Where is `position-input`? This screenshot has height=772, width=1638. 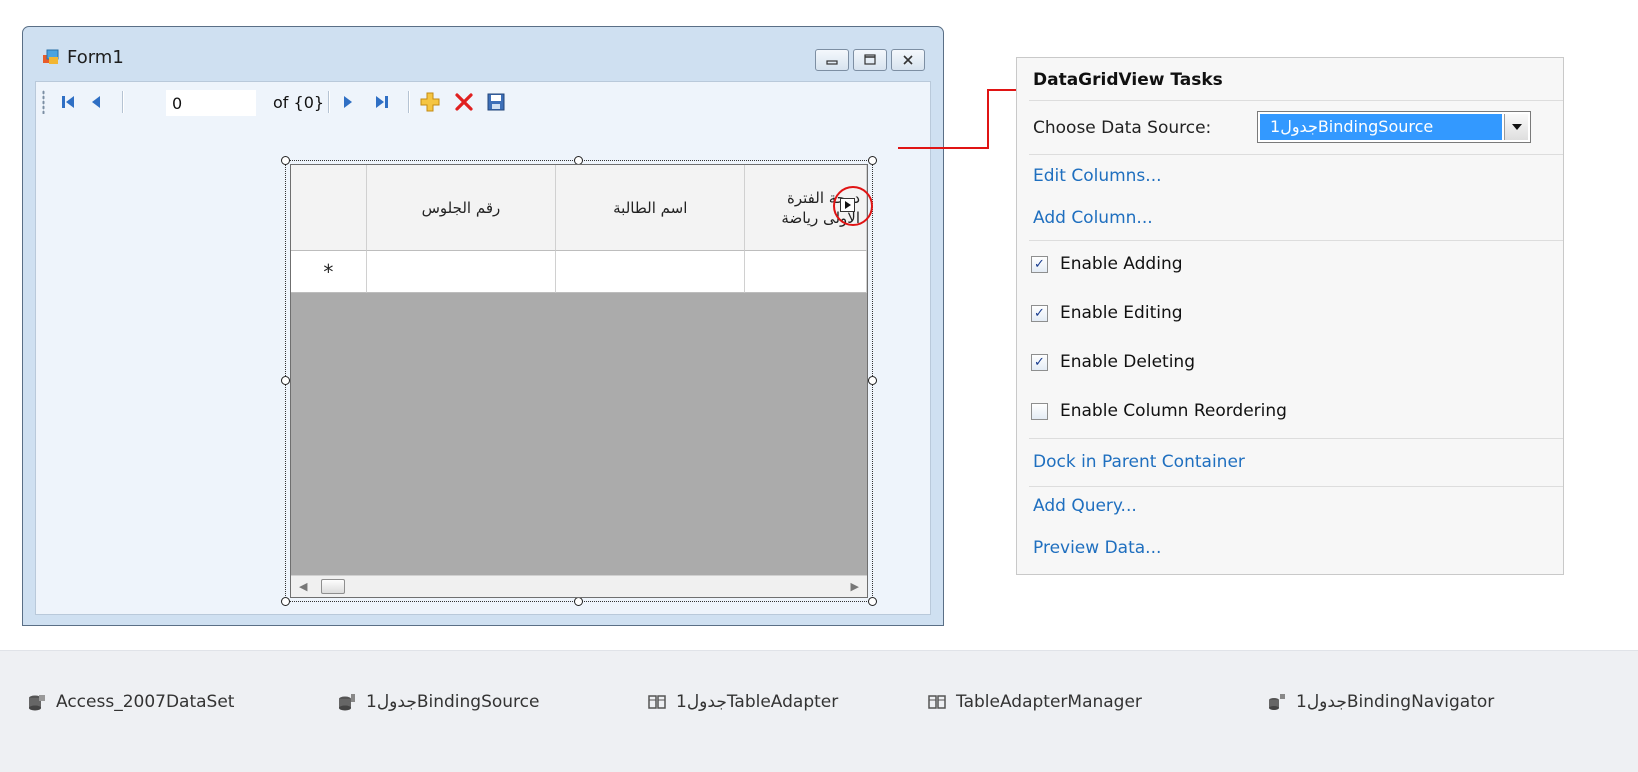 position-input is located at coordinates (211, 103).